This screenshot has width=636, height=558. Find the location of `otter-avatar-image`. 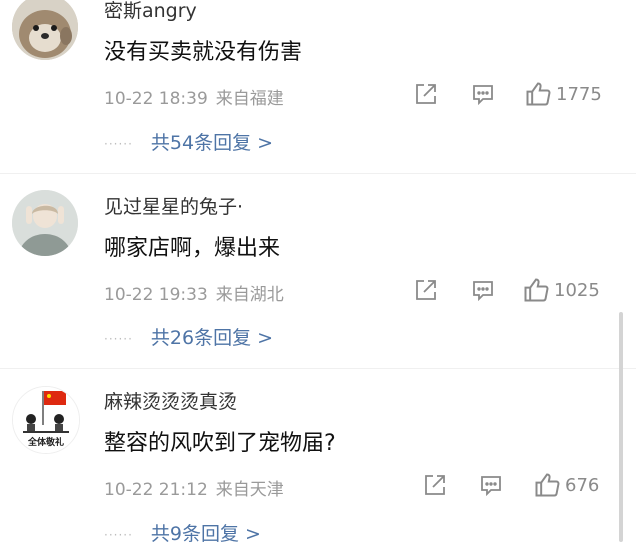

otter-avatar-image is located at coordinates (45, 30).